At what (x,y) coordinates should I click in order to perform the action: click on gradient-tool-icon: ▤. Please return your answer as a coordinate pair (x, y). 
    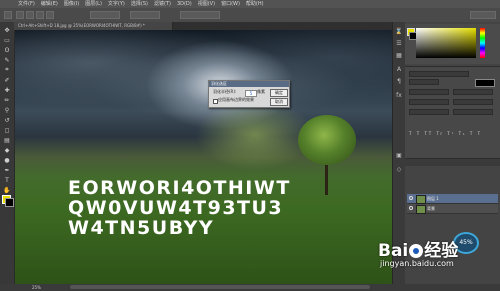
    Looking at the image, I should click on (7, 140).